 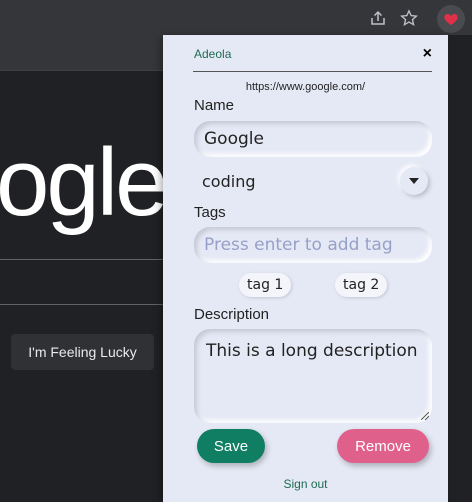 What do you see at coordinates (312, 351) in the screenshot?
I see `description-text: This is a long description` at bounding box center [312, 351].